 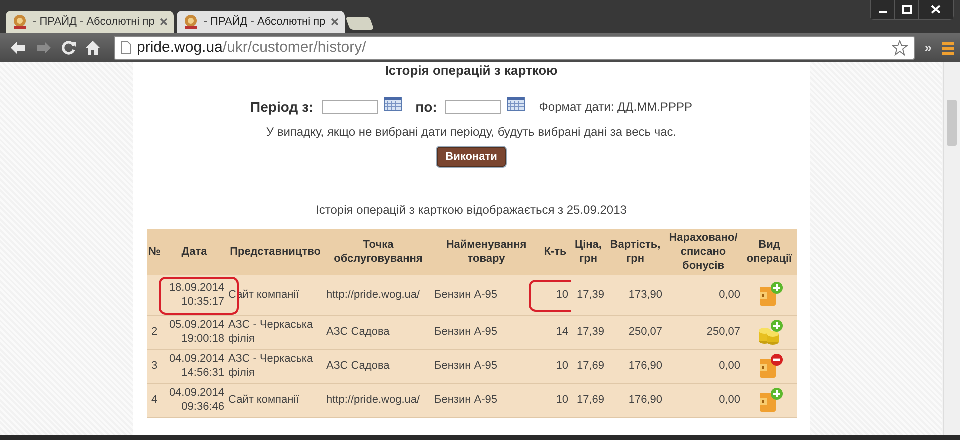 I want to click on column-header: Вид операції, so click(x=769, y=252).